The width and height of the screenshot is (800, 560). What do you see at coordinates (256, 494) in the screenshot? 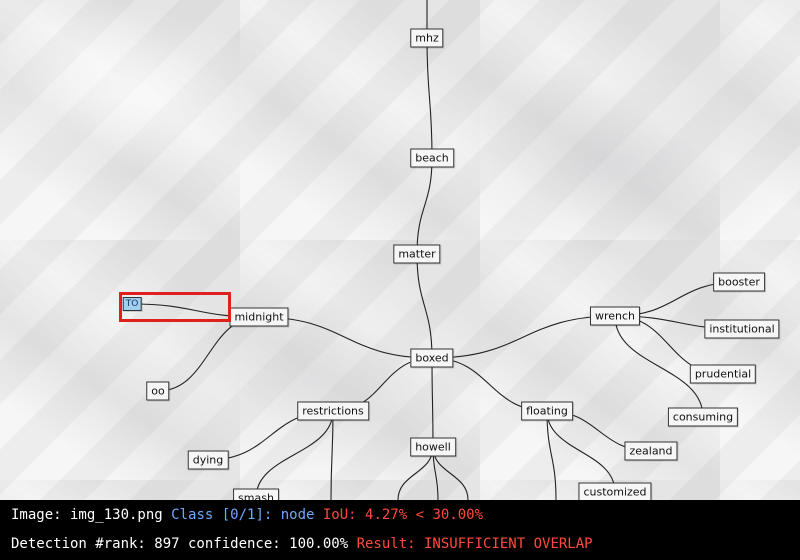
I see `node-smash: smash` at bounding box center [256, 494].